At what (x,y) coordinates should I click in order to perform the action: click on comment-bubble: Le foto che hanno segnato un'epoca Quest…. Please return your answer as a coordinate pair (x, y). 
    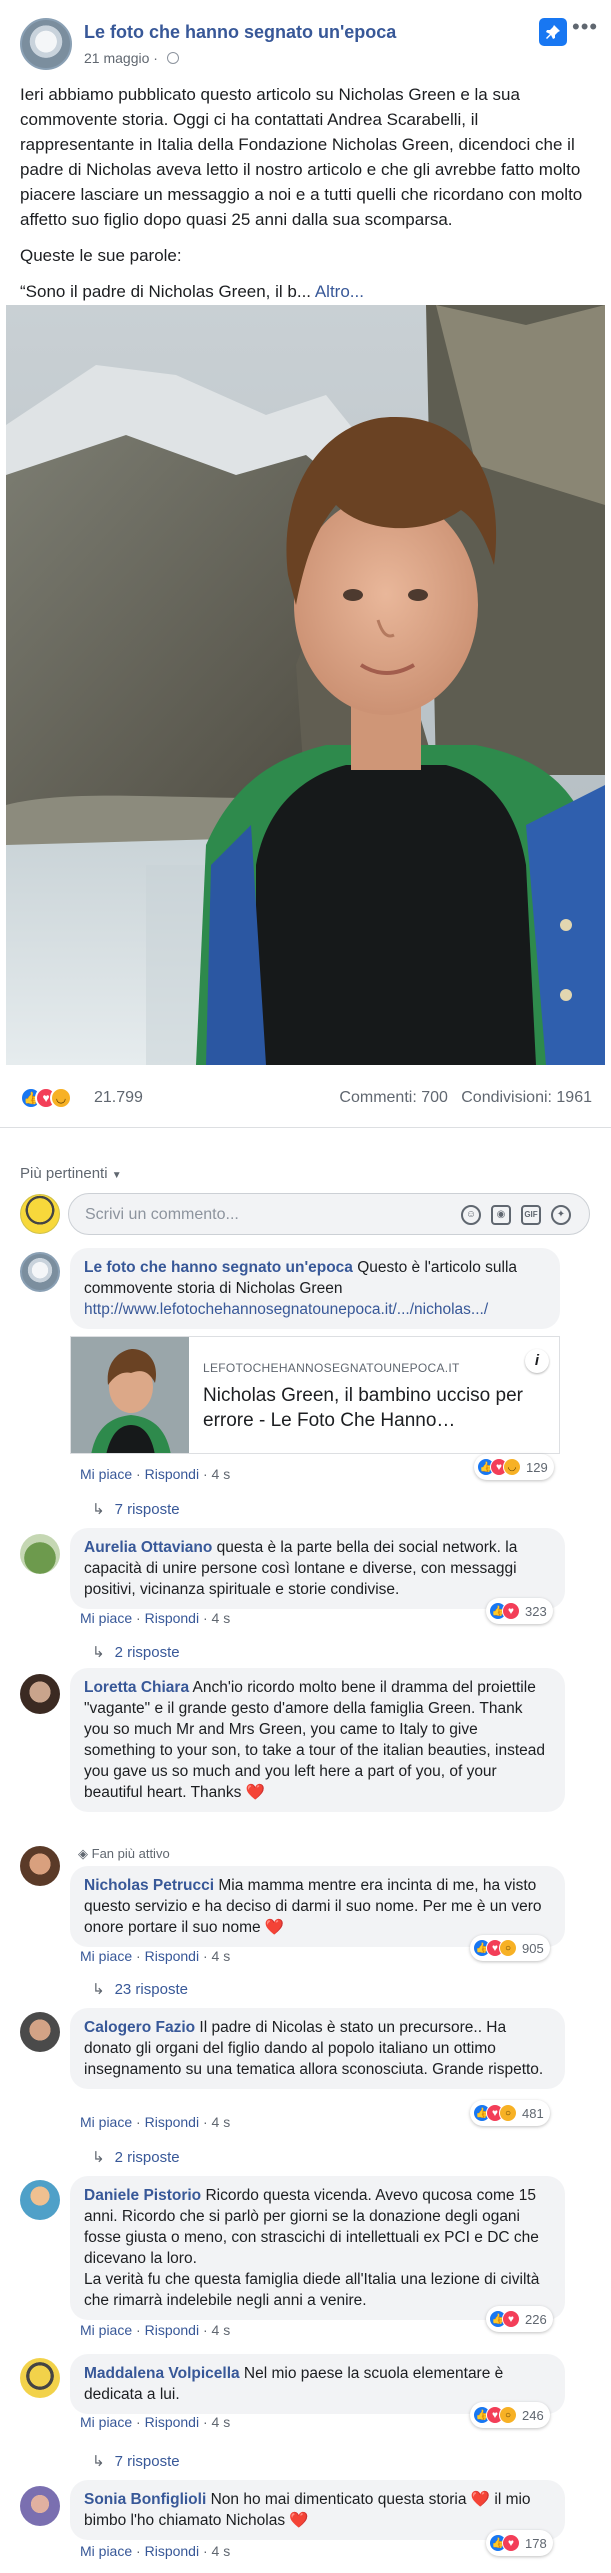
    Looking at the image, I should click on (315, 1288).